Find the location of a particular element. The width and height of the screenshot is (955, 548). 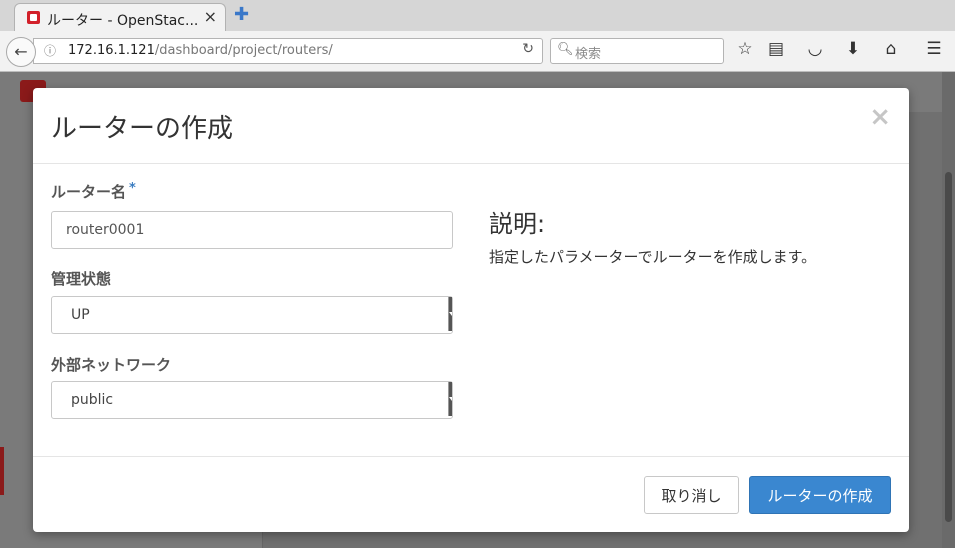

openstack-favicon-icon is located at coordinates (33, 17).